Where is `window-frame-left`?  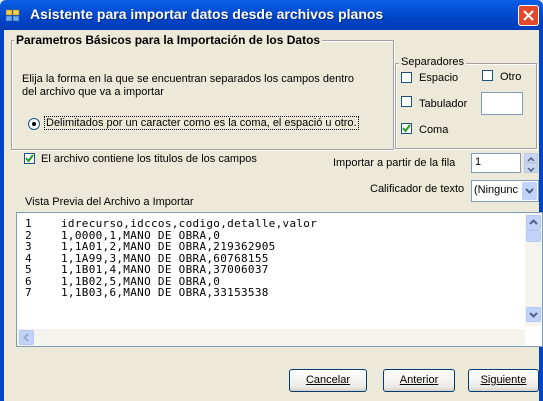
window-frame-left is located at coordinates (2, 215).